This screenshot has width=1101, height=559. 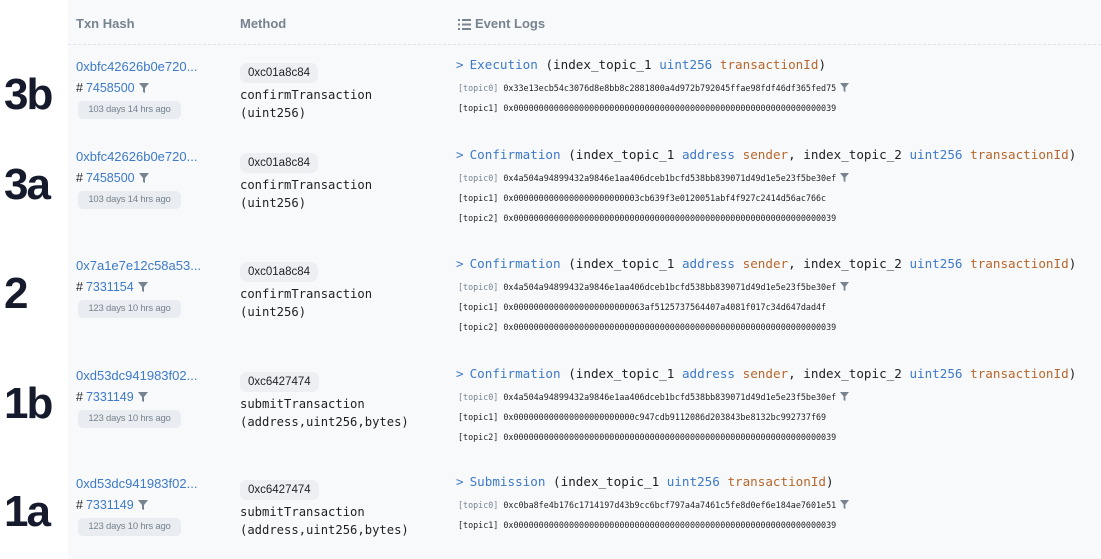 What do you see at coordinates (129, 110) in the screenshot?
I see `age-badge: 103 days 14 hrs ago` at bounding box center [129, 110].